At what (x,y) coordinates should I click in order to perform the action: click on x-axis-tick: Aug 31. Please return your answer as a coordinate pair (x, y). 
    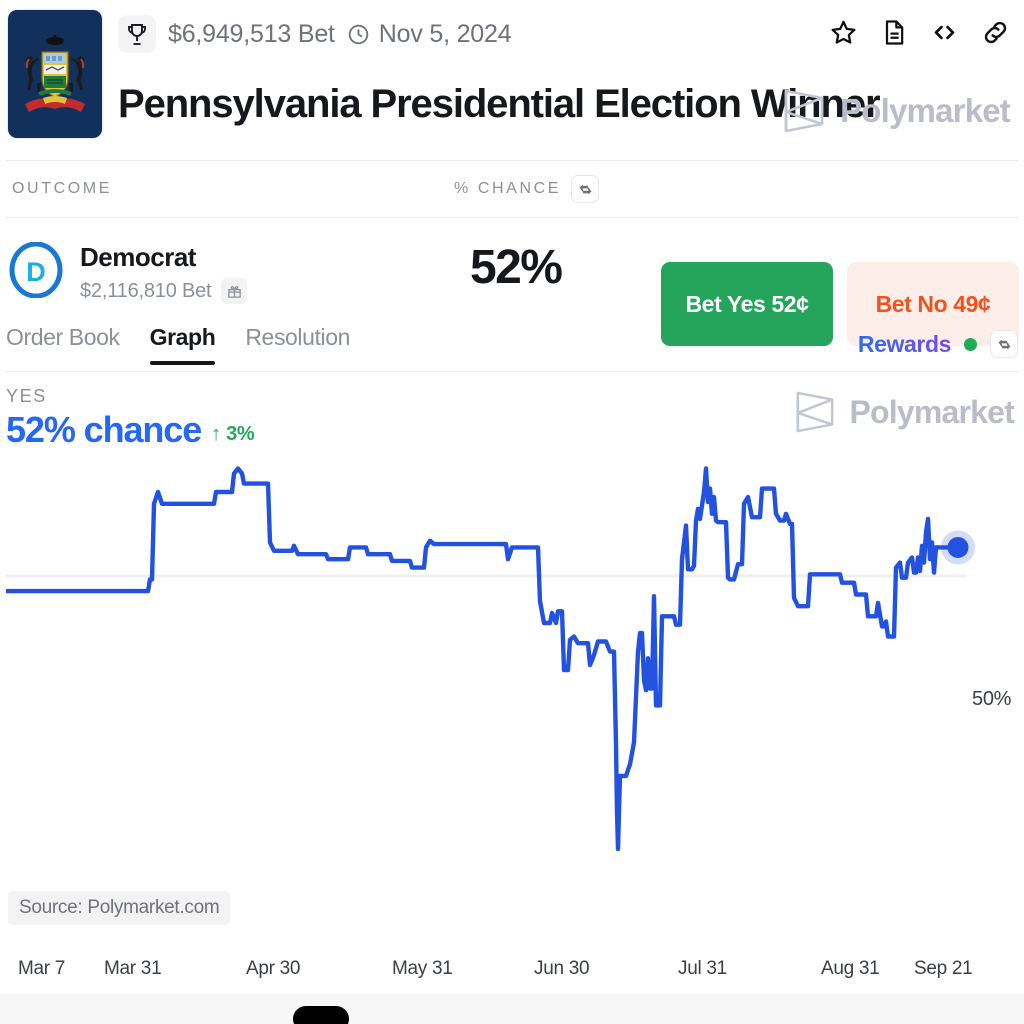
    Looking at the image, I should click on (850, 968).